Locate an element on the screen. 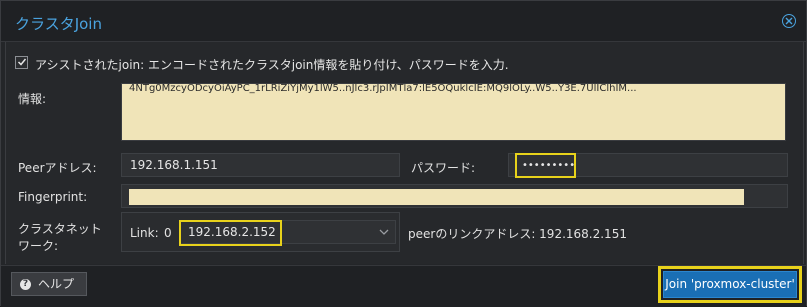 This screenshot has height=307, width=807. assisted-join-checkbox is located at coordinates (21, 62).